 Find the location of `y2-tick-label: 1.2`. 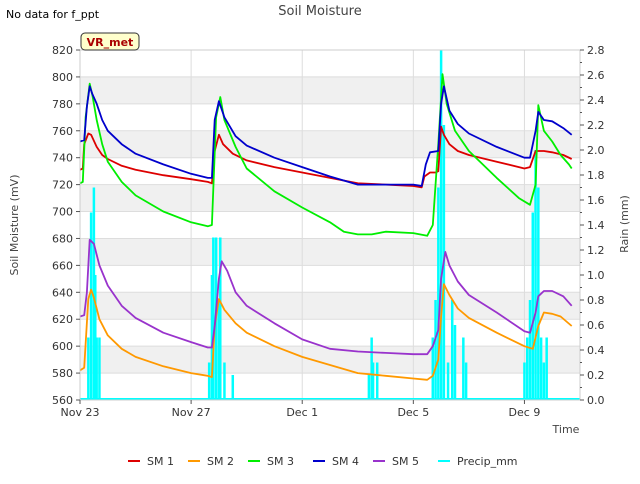

y2-tick-label: 1.2 is located at coordinates (596, 250).